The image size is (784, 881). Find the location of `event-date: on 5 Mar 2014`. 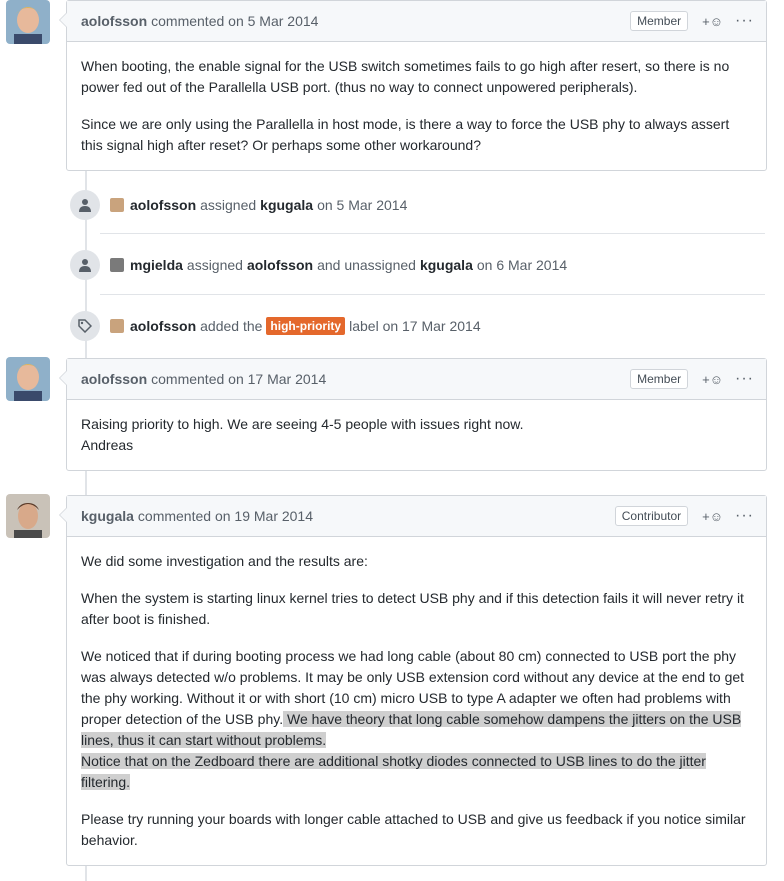

event-date: on 5 Mar 2014 is located at coordinates (362, 205).